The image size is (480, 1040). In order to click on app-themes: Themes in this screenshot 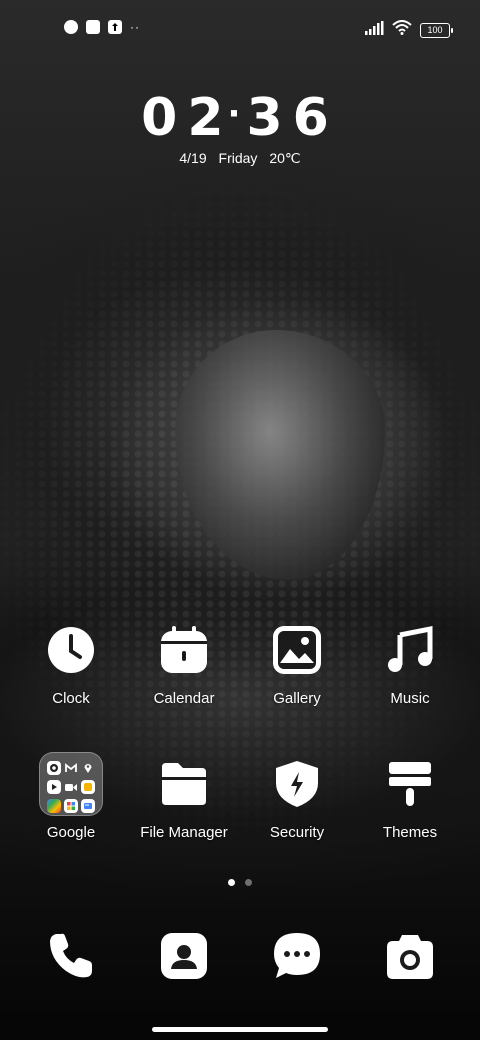, I will do `click(410, 796)`.